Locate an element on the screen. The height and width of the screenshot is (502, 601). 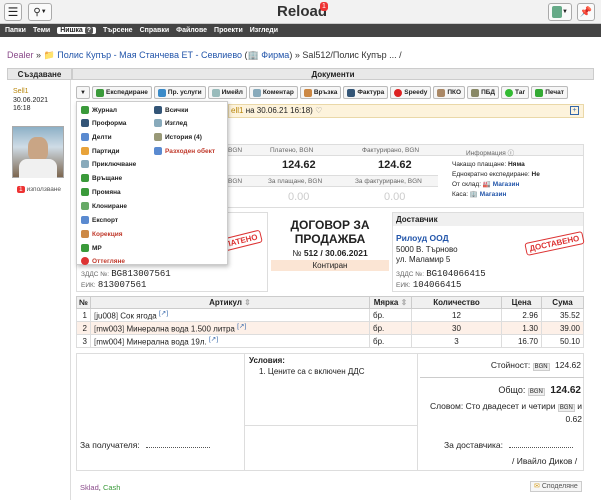
nav-folders: Папки is located at coordinates (15, 30).